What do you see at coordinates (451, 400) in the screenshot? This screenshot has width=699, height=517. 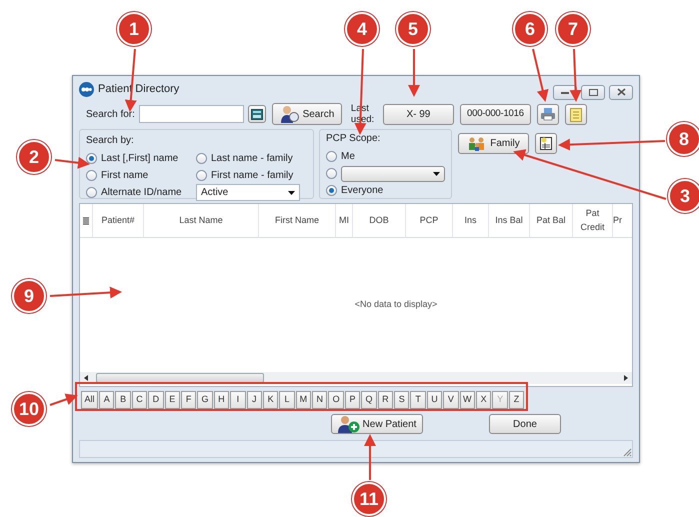 I see `letter-button: V` at bounding box center [451, 400].